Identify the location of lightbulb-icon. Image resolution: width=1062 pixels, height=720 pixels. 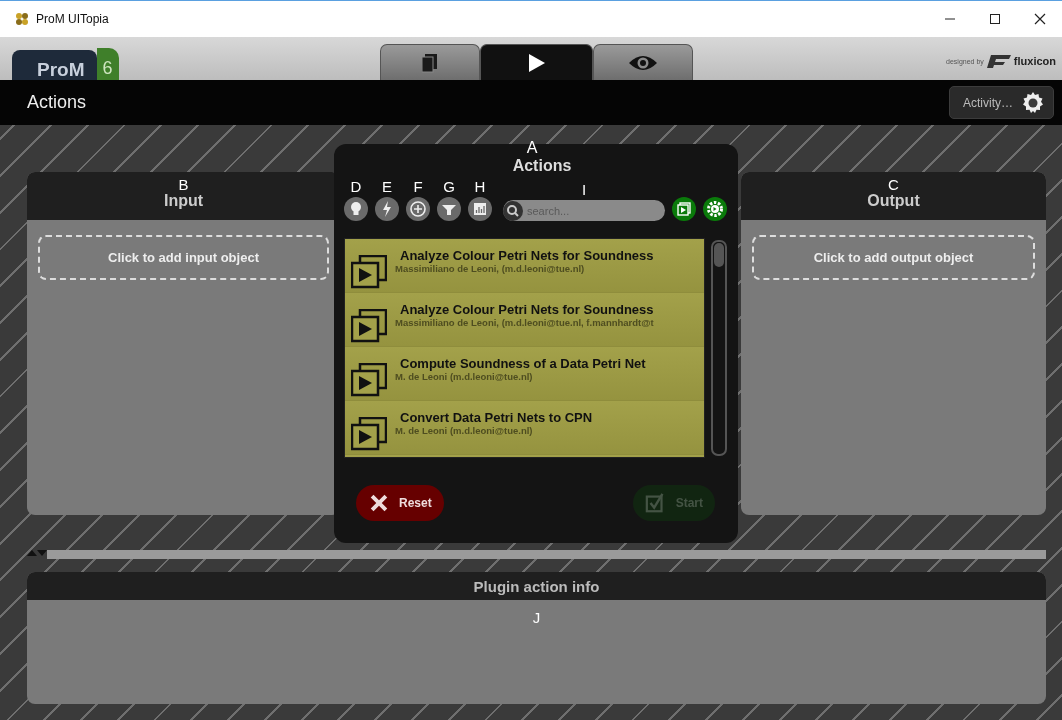
(356, 209).